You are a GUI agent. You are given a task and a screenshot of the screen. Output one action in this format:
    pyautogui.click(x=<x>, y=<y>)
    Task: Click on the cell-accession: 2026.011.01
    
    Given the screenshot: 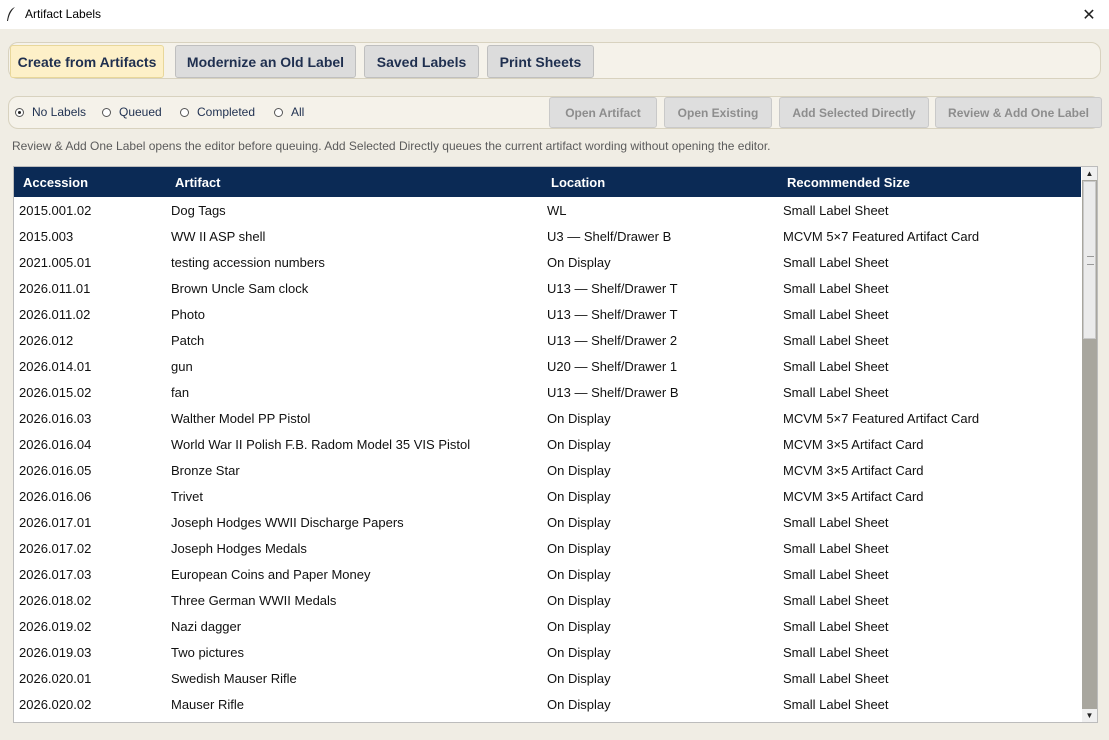 What is the action you would take?
    pyautogui.click(x=55, y=288)
    